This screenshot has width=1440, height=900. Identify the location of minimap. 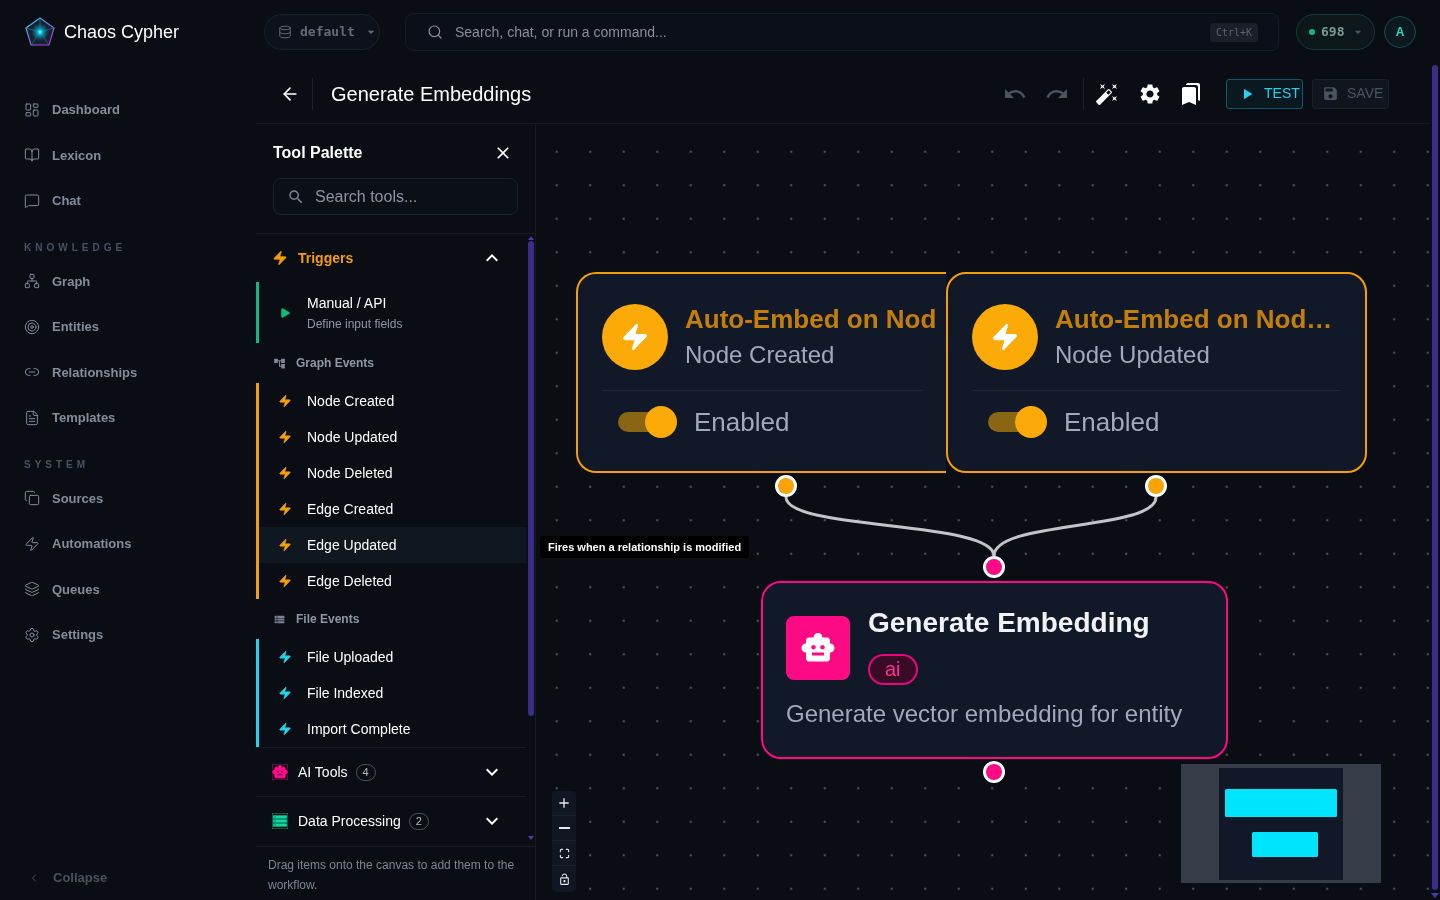
(1281, 823).